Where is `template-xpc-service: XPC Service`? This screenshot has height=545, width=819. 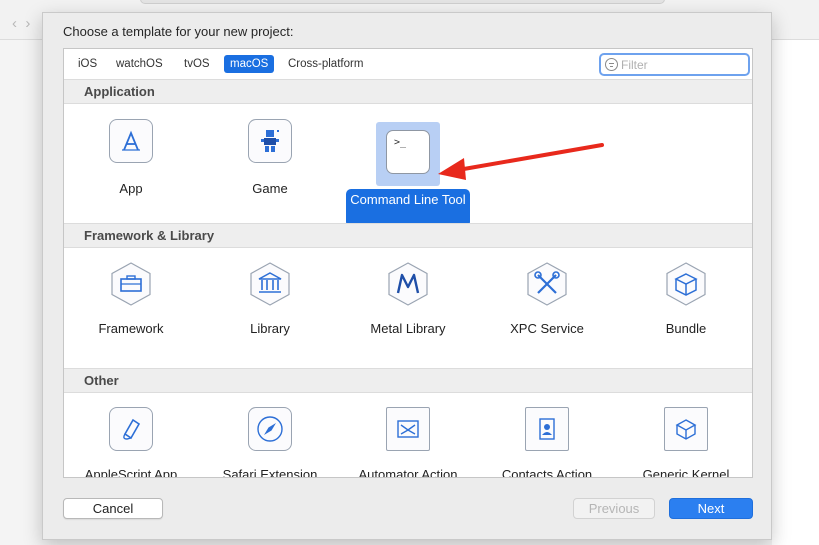 template-xpc-service: XPC Service is located at coordinates (547, 299).